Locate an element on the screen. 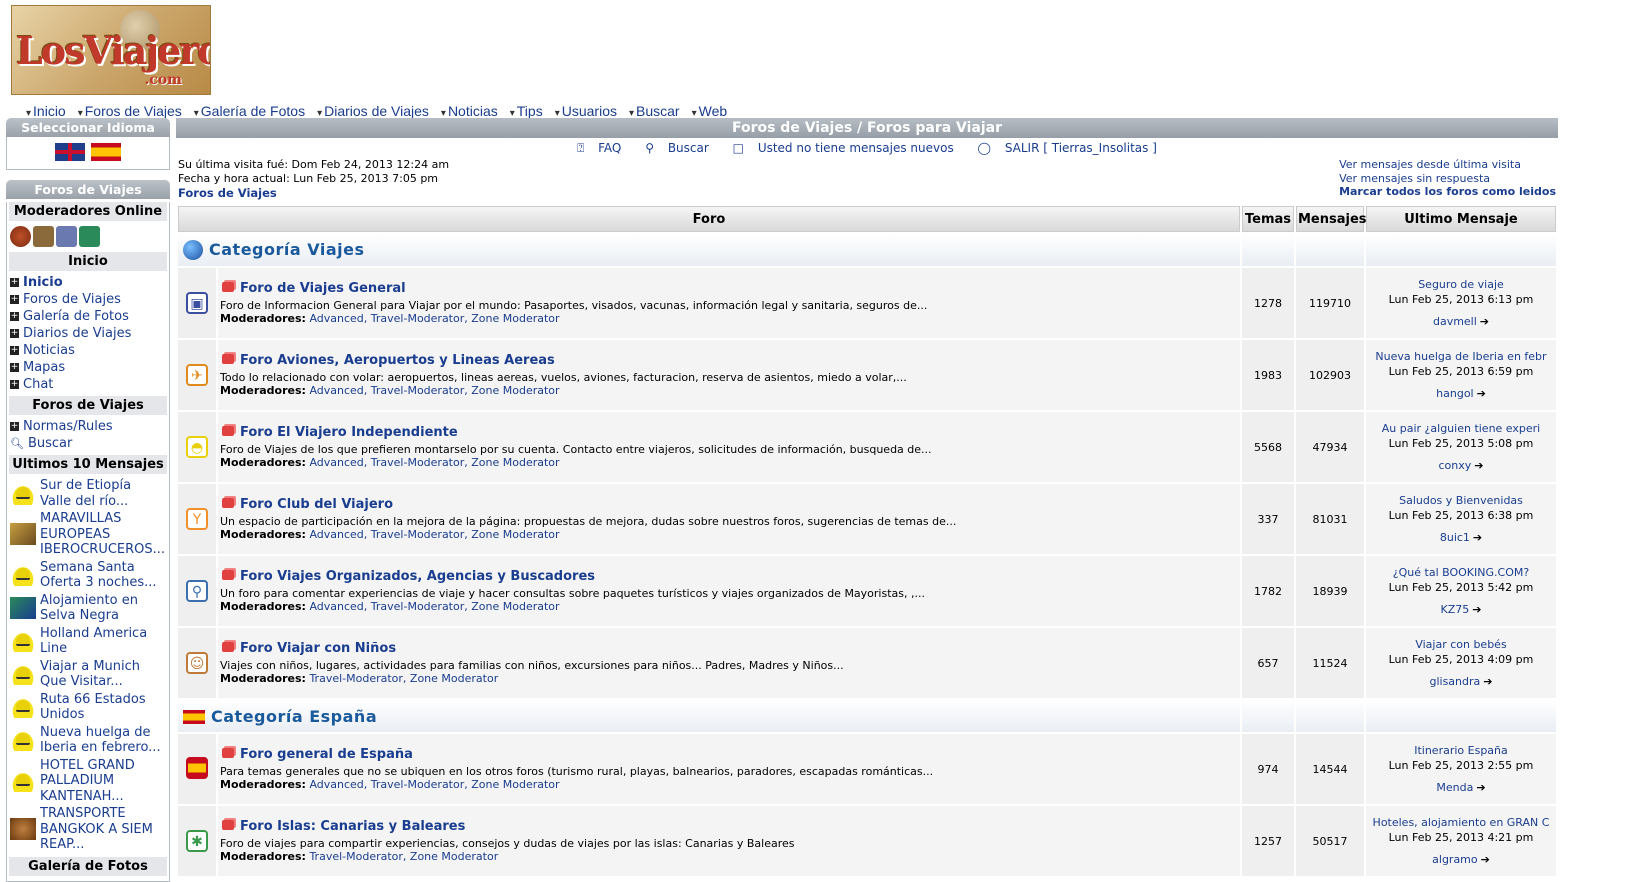 The height and width of the screenshot is (882, 1627). last-post-title: Saludos y Bienvenidas is located at coordinates (1461, 500).